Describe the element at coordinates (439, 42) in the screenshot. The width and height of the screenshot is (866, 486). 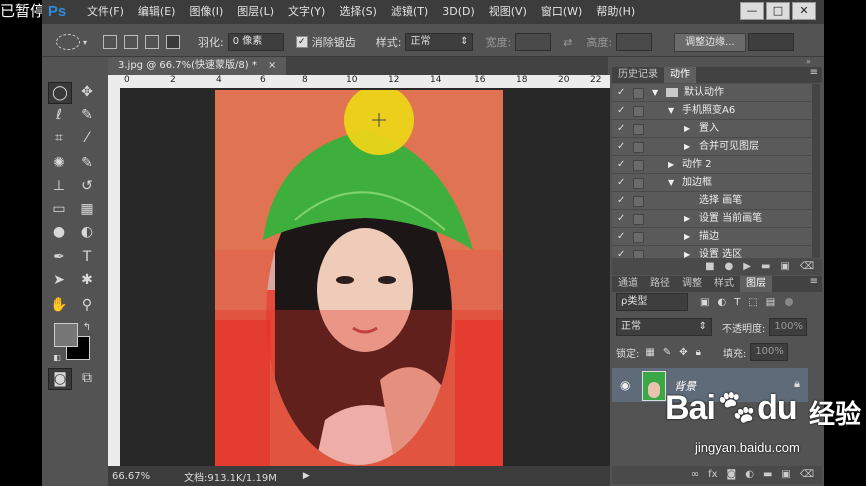
I see `style-select: 正常 ⇕` at that location.